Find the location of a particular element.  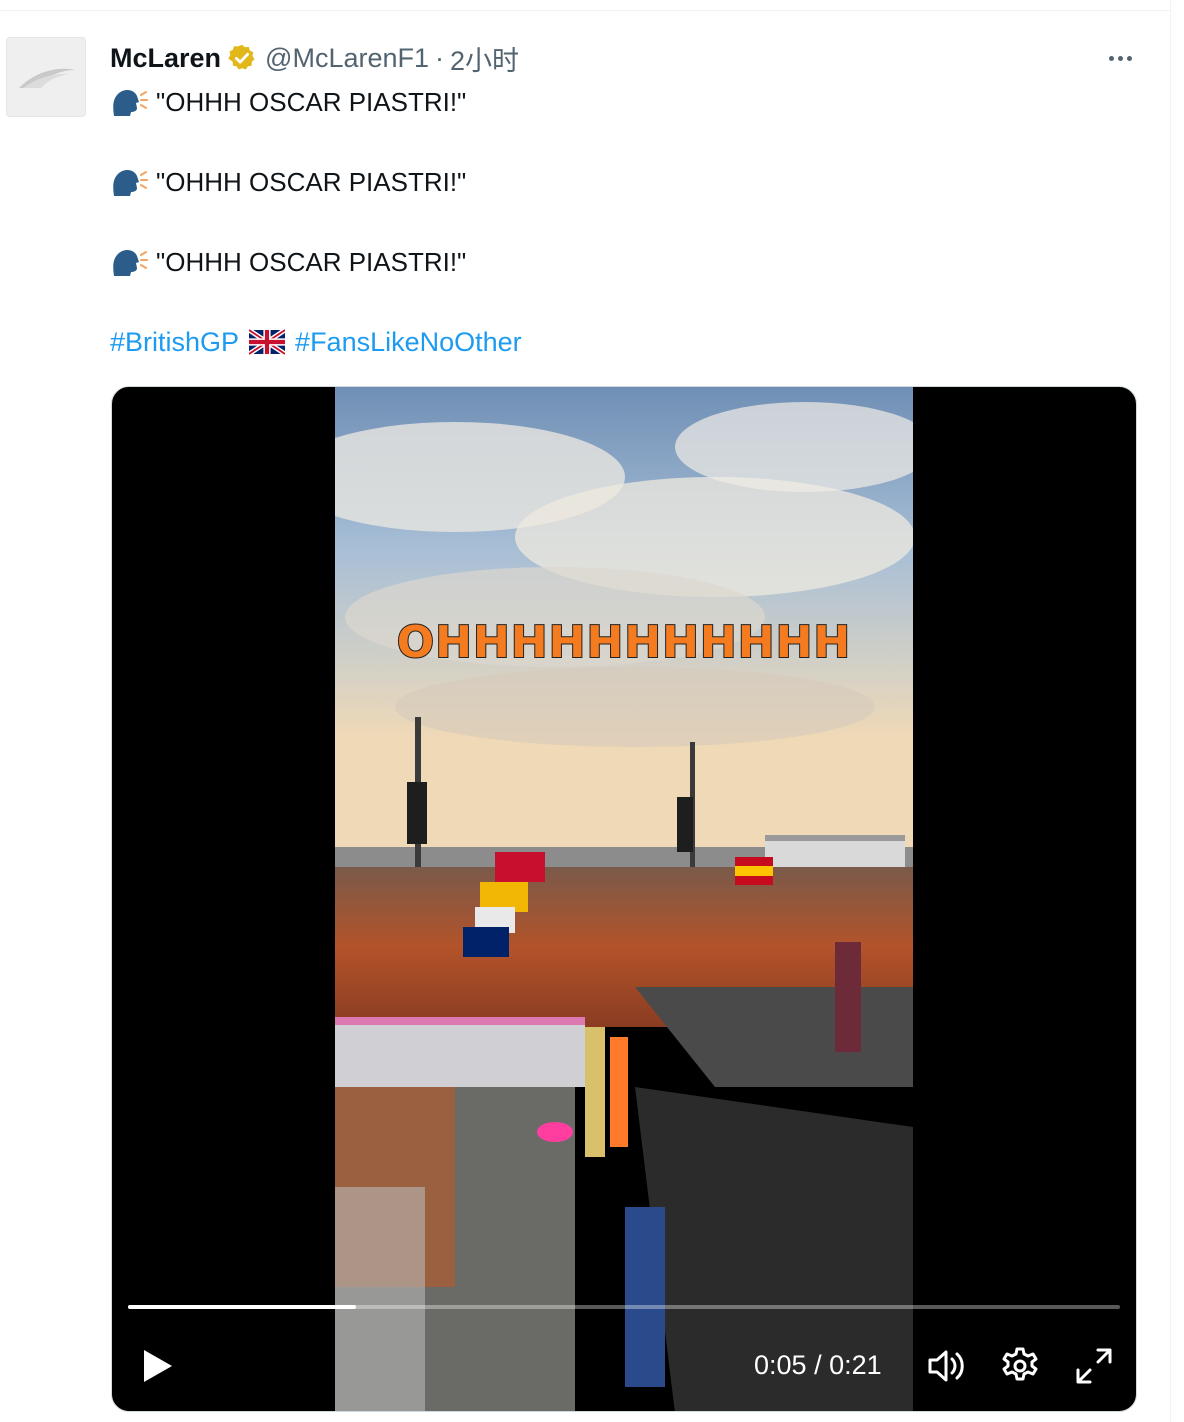

play-icon is located at coordinates (156, 1366).